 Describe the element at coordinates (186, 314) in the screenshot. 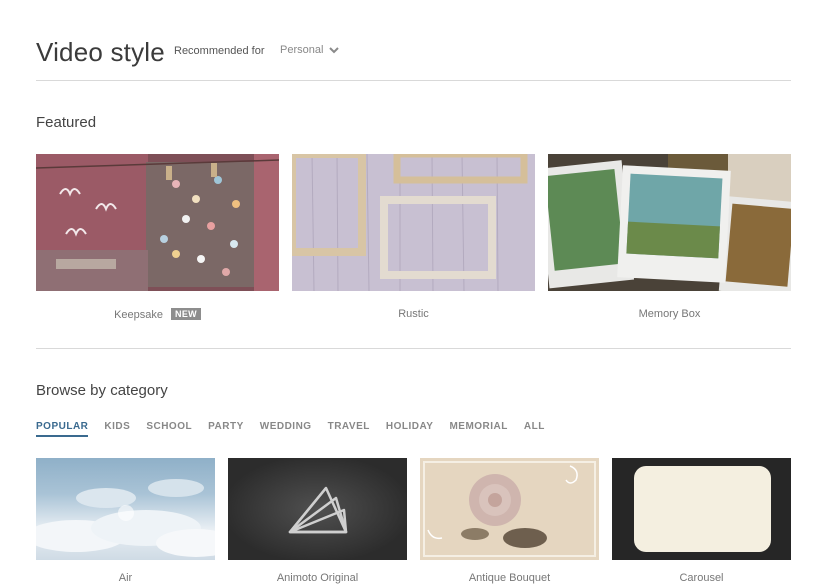

I see `new-badge: NEW` at that location.